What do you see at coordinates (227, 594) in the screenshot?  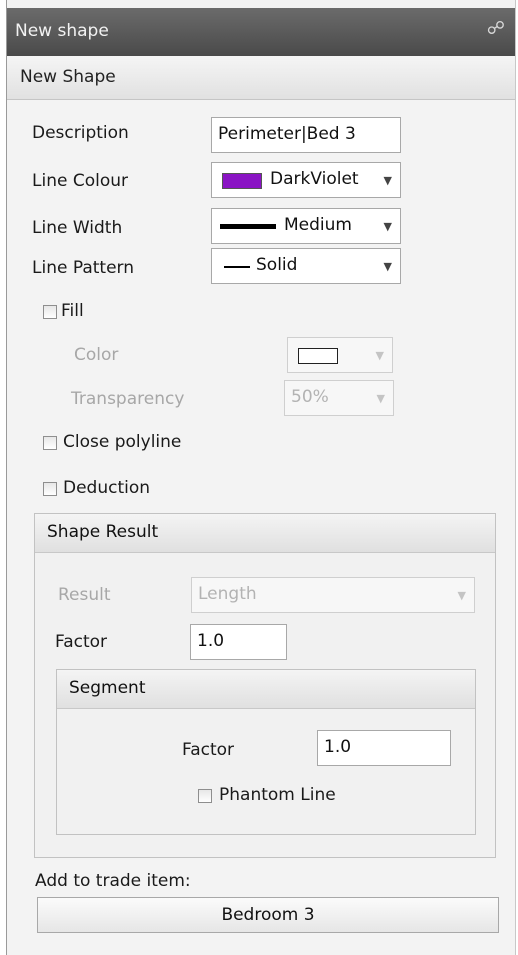 I see `result-value: Length` at bounding box center [227, 594].